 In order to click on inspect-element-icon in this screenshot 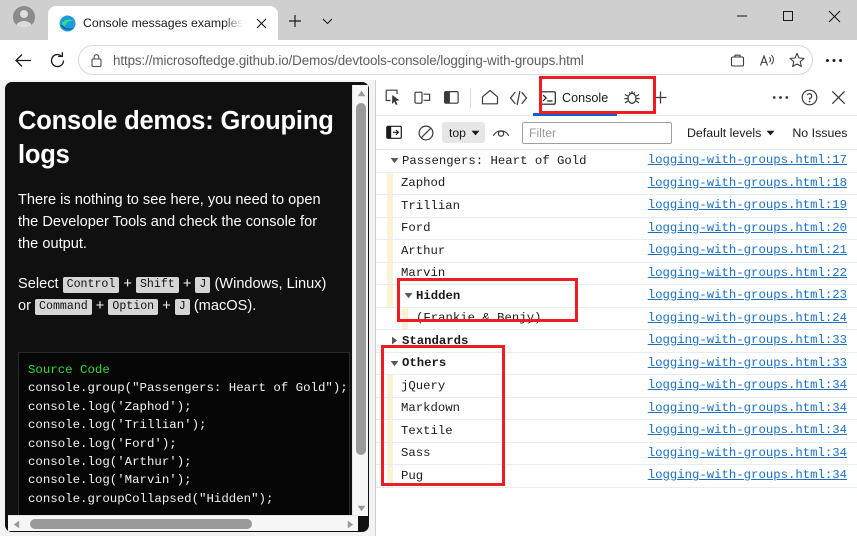, I will do `click(392, 97)`.